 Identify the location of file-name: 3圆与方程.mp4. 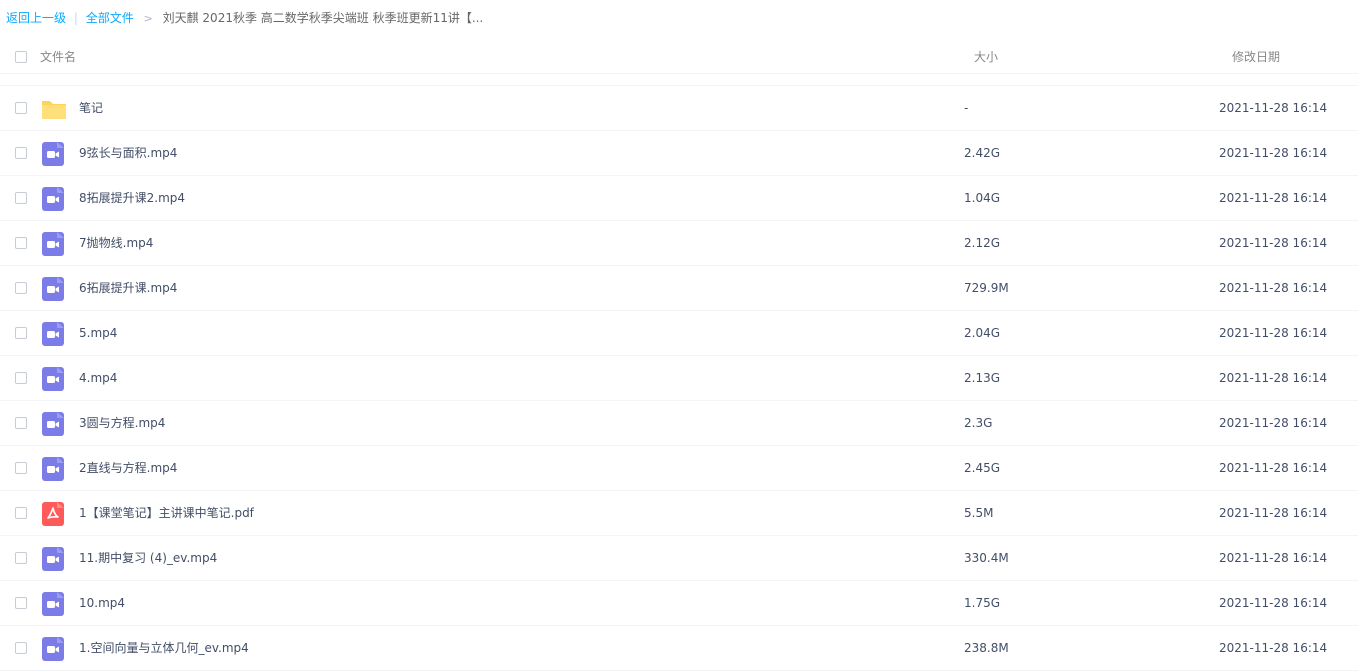
(122, 423).